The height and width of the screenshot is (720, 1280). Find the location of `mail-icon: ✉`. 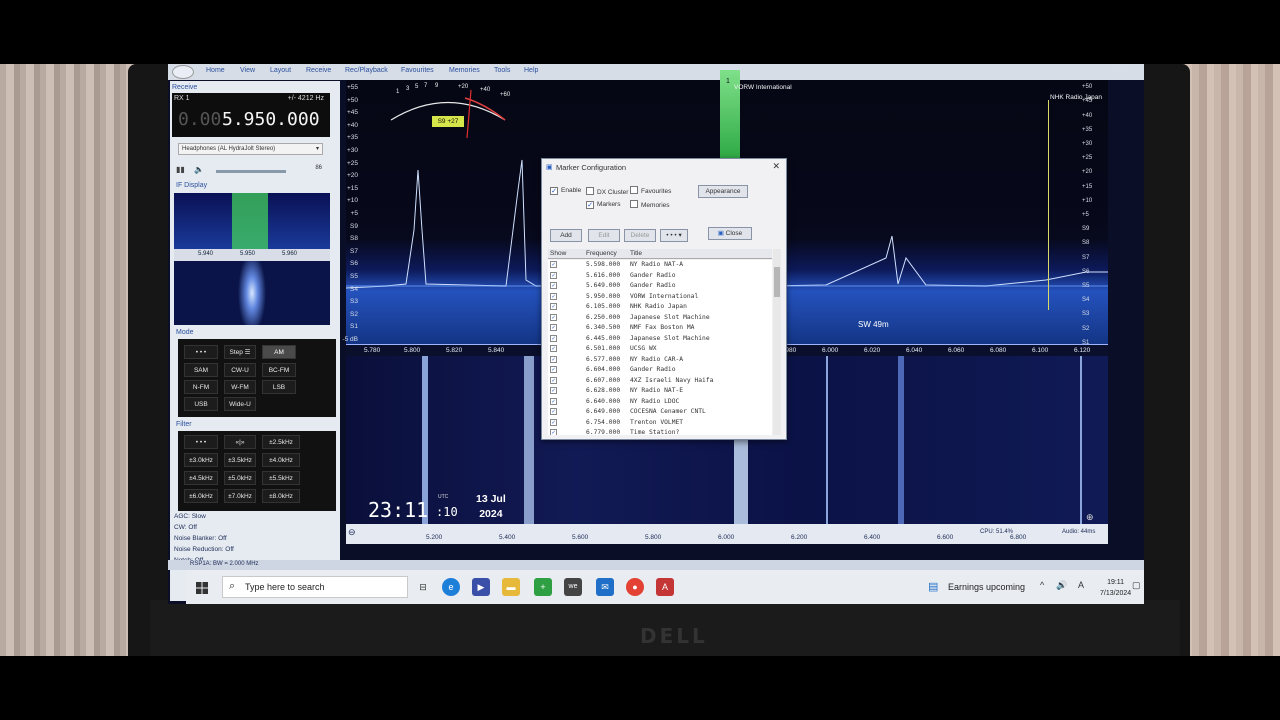

mail-icon: ✉ is located at coordinates (605, 587).